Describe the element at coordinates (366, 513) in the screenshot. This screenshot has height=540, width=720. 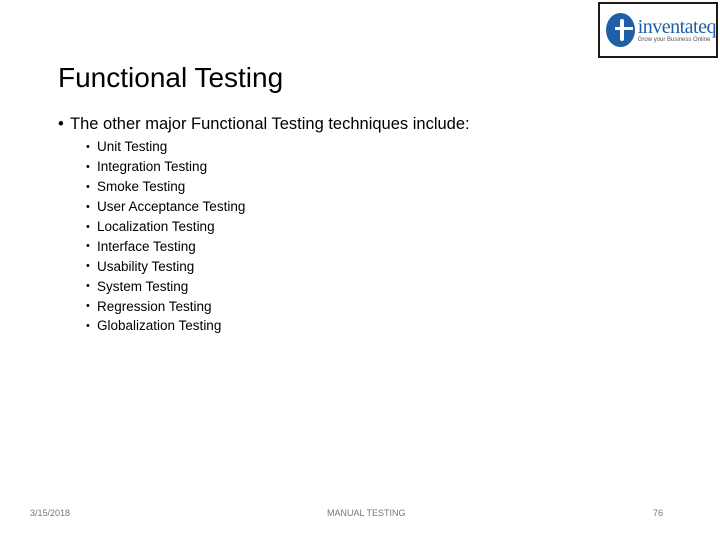
I see `footer-title: MANUAL TESTING` at that location.